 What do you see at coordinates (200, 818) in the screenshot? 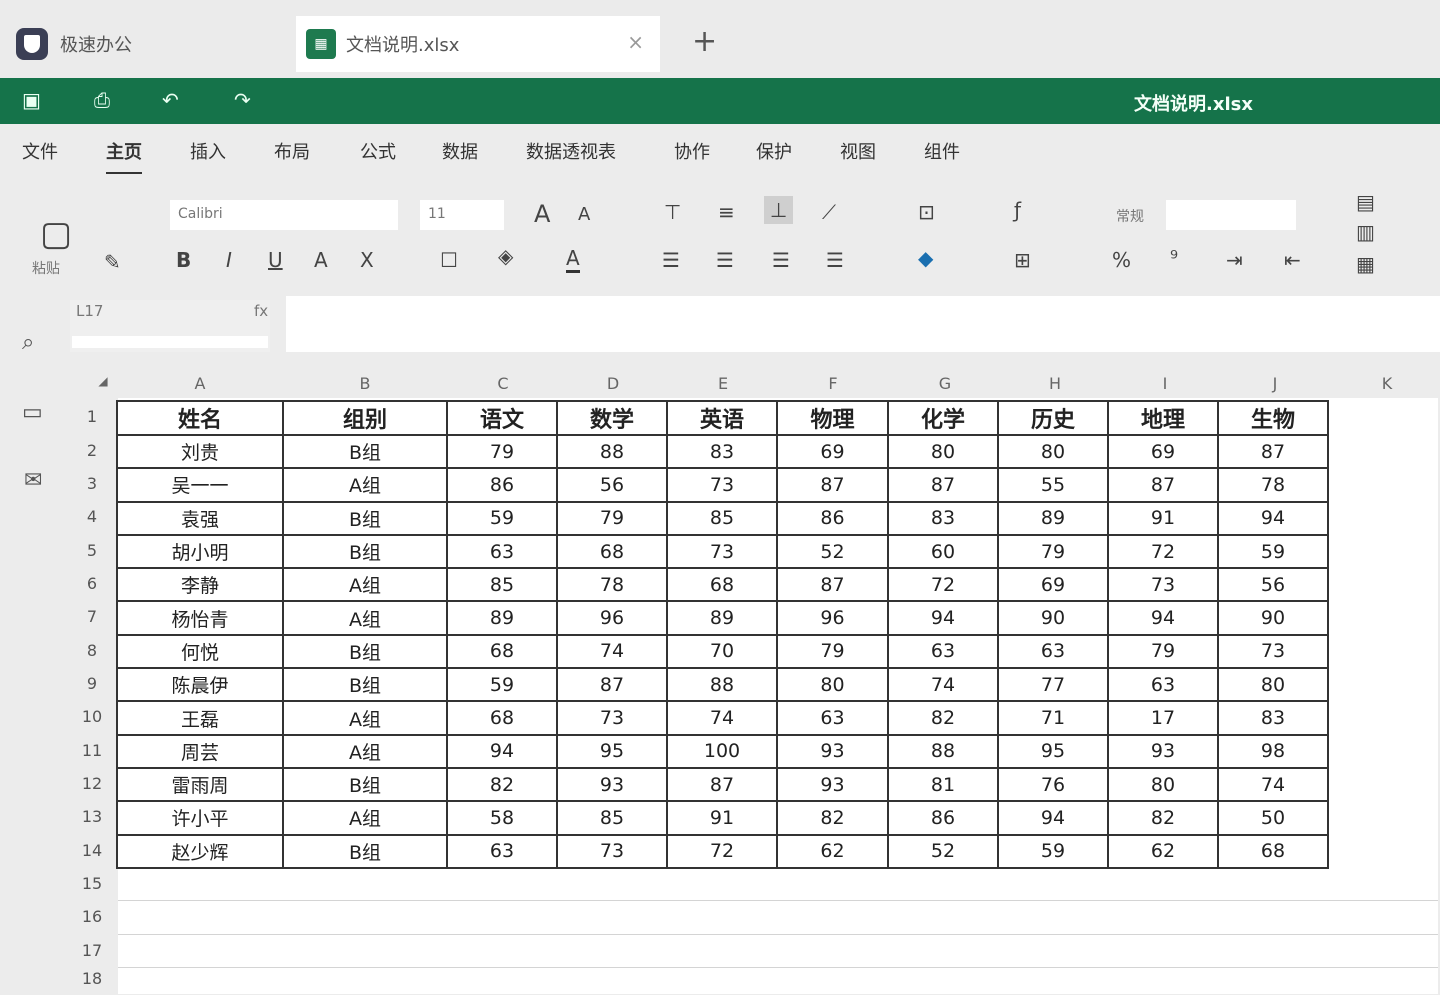
I see `table-cell: 许小平` at bounding box center [200, 818].